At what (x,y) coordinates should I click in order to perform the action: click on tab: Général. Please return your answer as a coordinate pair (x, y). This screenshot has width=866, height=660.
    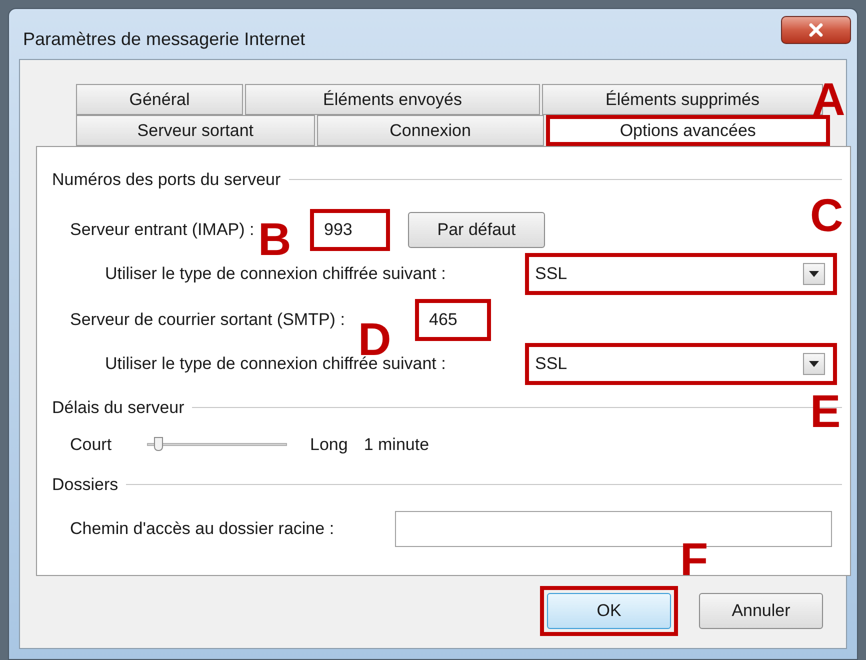
    Looking at the image, I should click on (159, 99).